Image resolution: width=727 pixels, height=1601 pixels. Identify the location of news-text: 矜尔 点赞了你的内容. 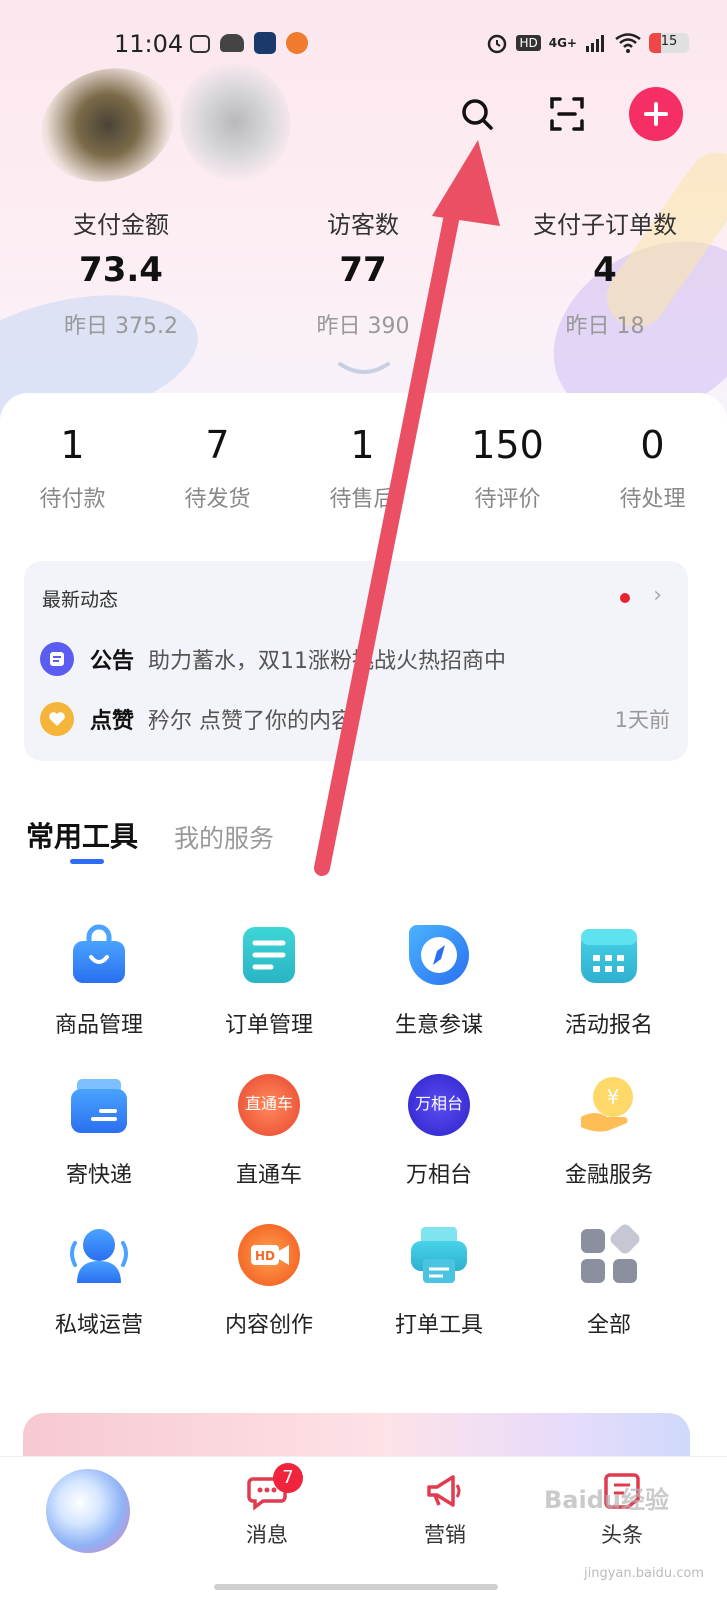
(251, 721).